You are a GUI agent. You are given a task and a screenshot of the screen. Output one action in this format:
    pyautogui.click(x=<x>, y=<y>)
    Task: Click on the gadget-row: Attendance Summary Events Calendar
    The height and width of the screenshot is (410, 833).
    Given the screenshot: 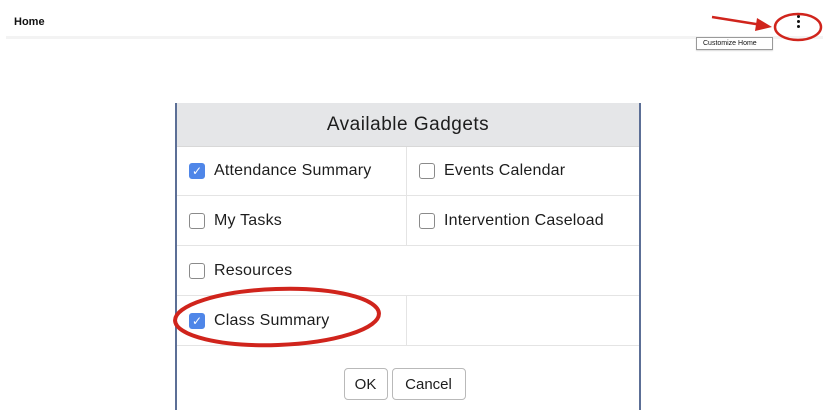 What is the action you would take?
    pyautogui.click(x=408, y=171)
    